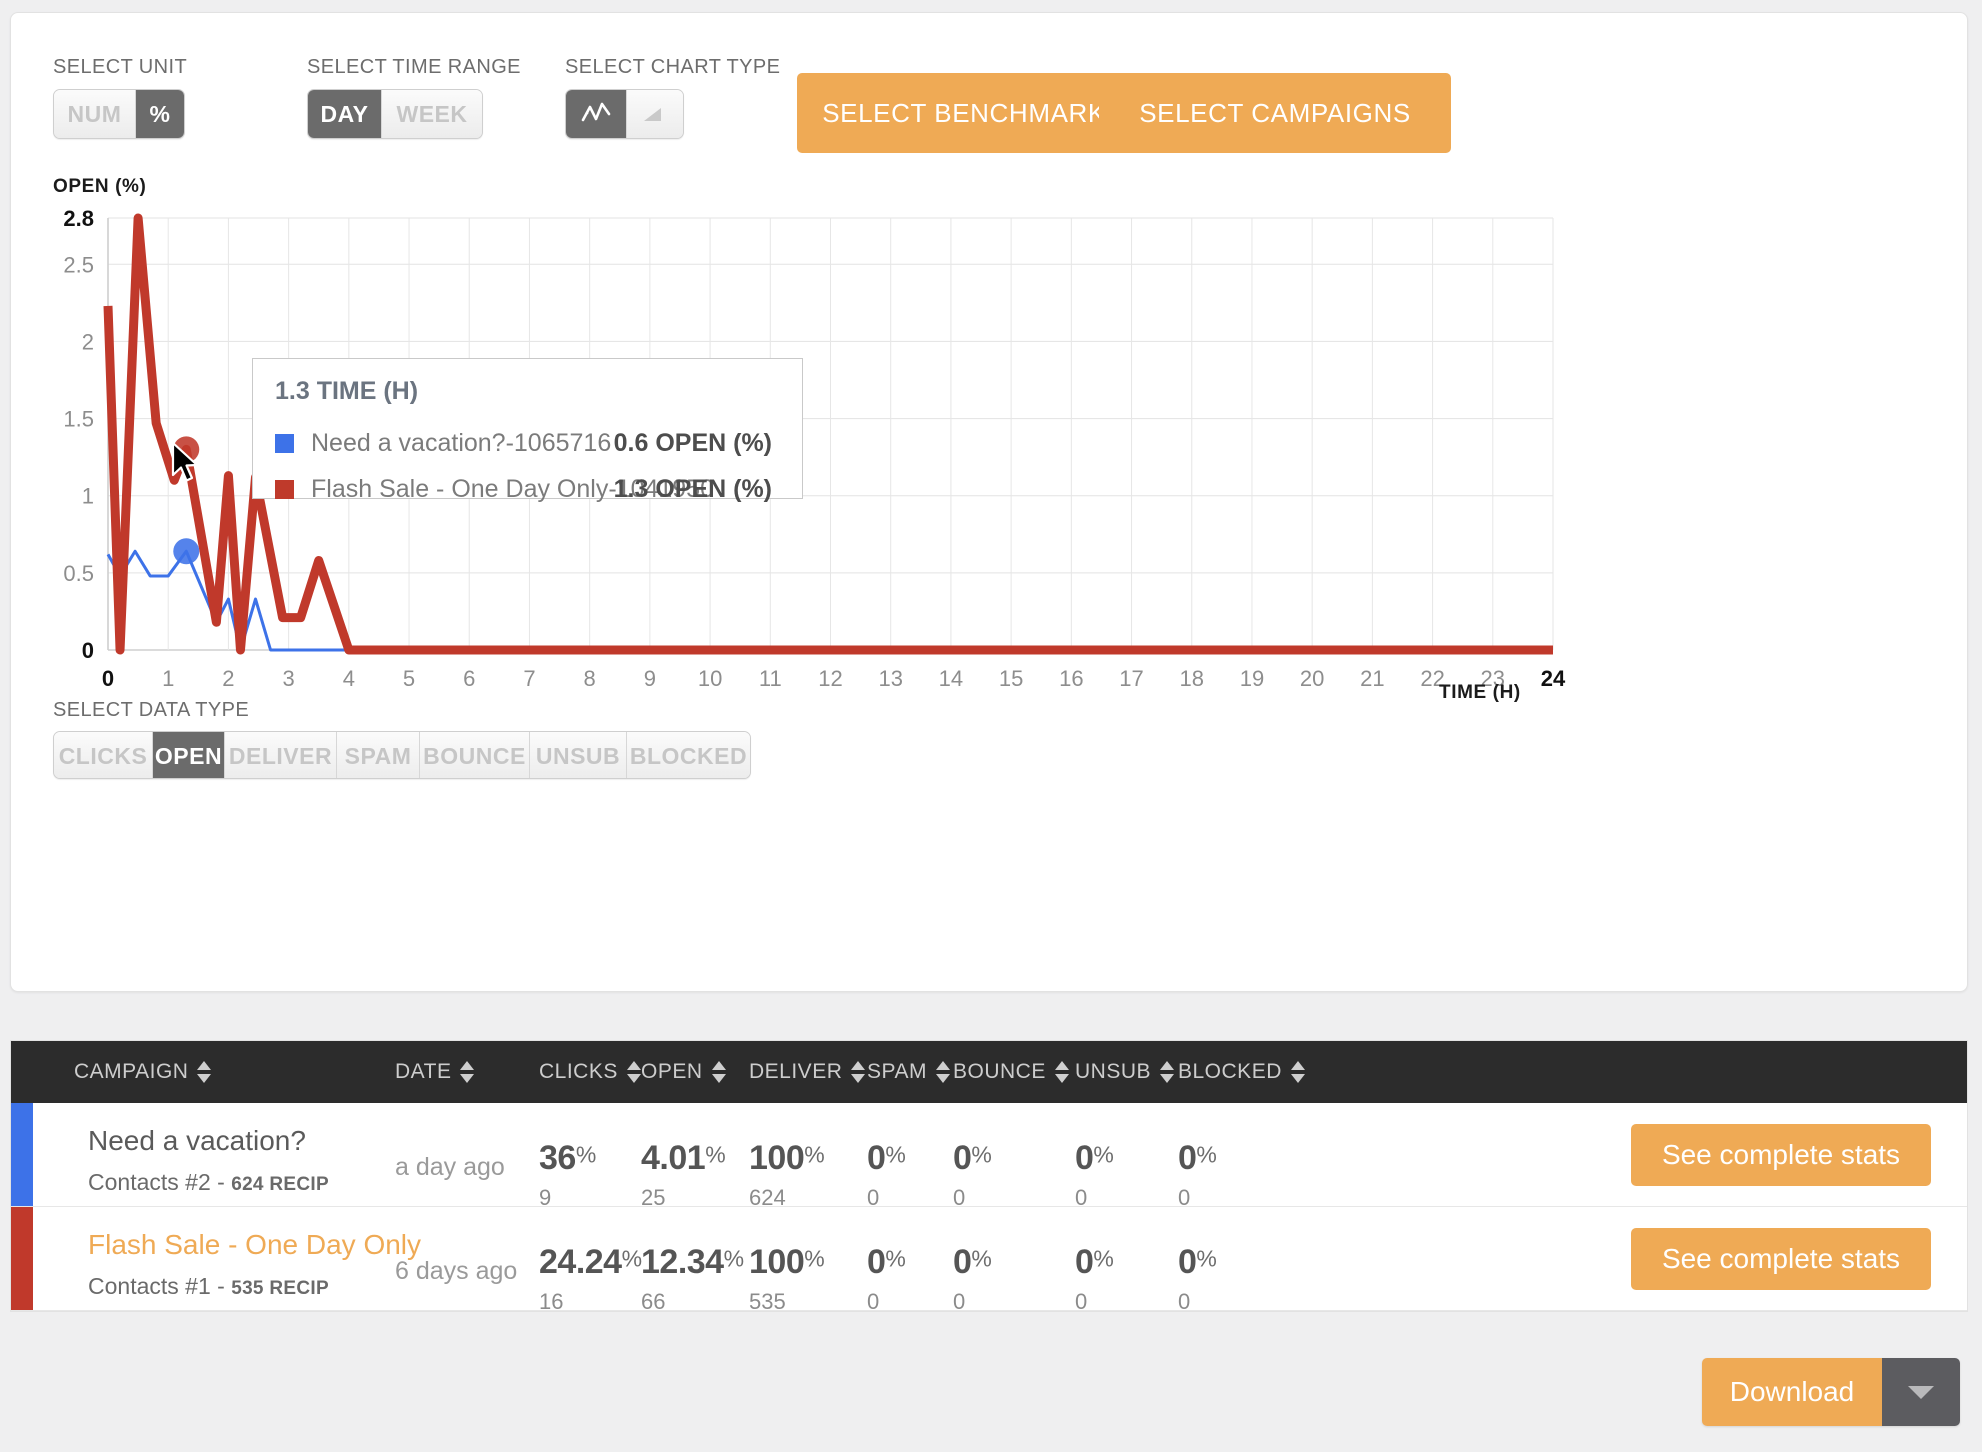 The image size is (1982, 1452). Describe the element at coordinates (1275, 113) in the screenshot. I see `select-campaigns-button: SELECT CAMPAIGNS` at that location.